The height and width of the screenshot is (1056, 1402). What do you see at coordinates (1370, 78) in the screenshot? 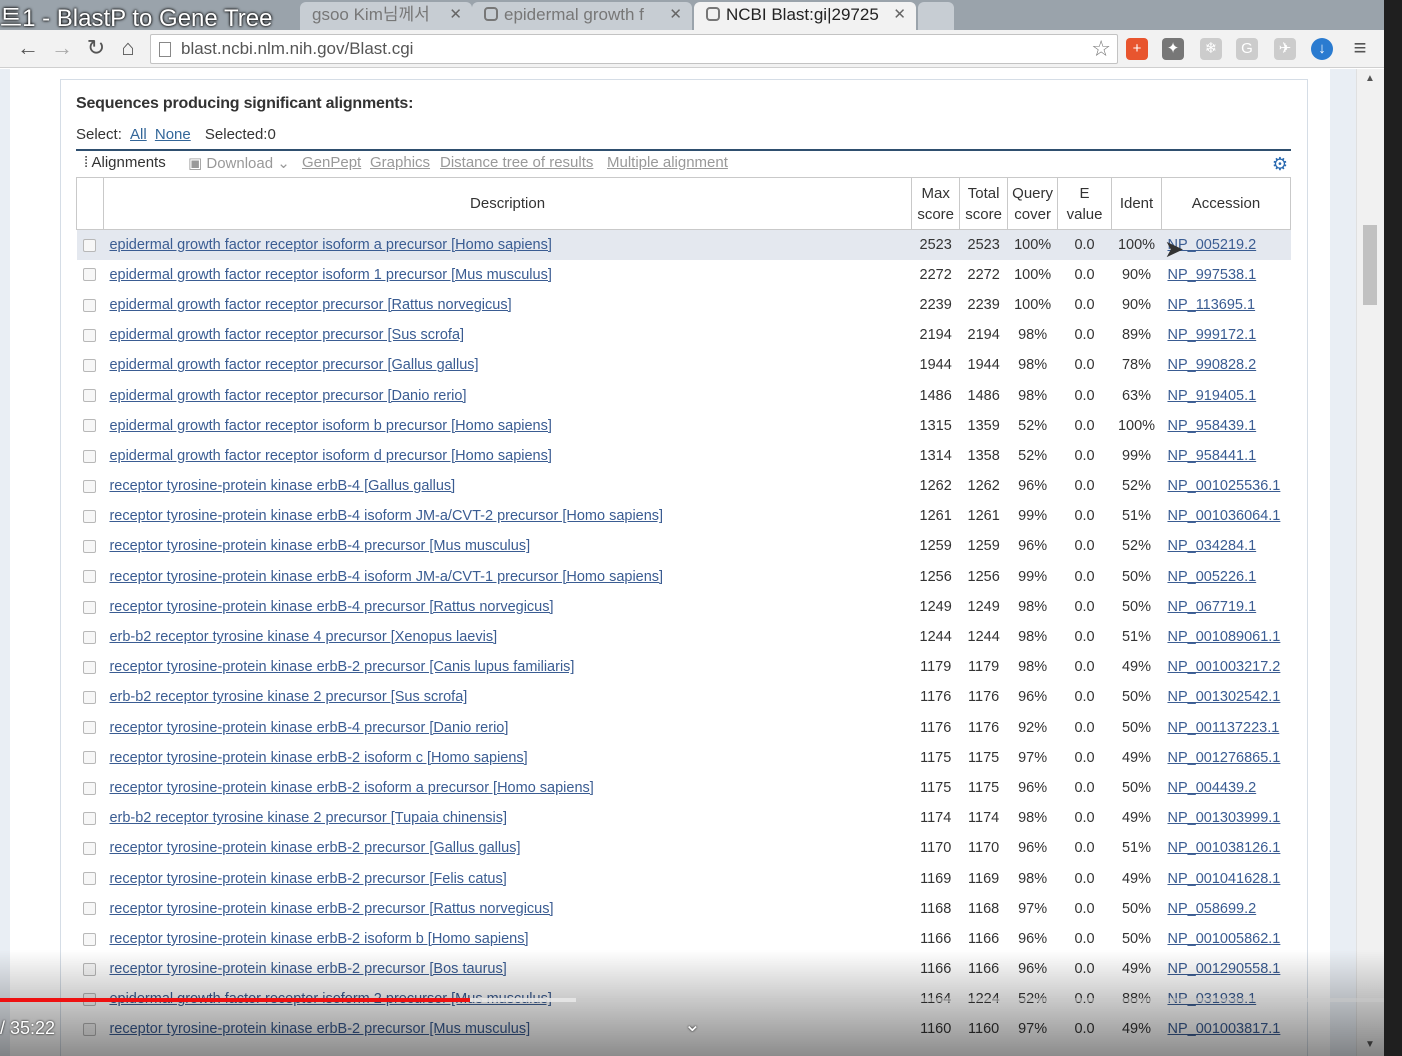
I see `scroll-up-icon: ▲` at bounding box center [1370, 78].